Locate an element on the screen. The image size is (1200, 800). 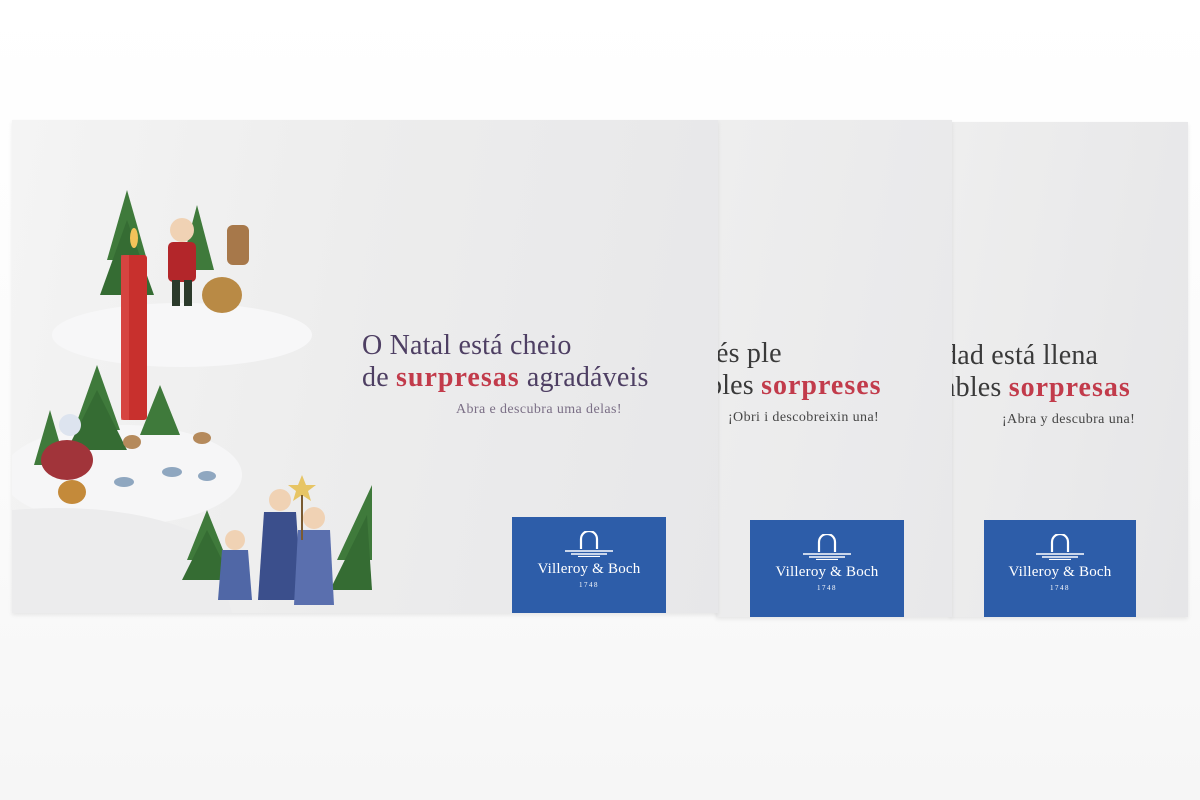
card-headline: dad está llena ables sorpresas is located at coordinates (1040, 371).